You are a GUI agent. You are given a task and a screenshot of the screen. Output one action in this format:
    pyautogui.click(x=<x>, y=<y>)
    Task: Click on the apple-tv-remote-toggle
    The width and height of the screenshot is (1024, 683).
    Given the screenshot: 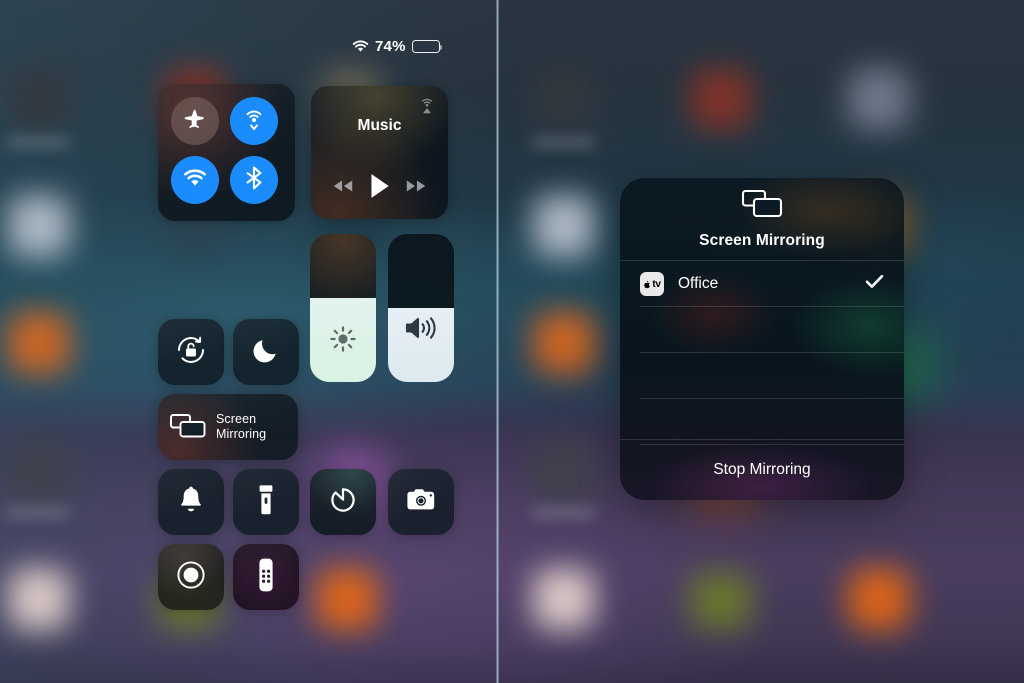 What is the action you would take?
    pyautogui.click(x=266, y=577)
    